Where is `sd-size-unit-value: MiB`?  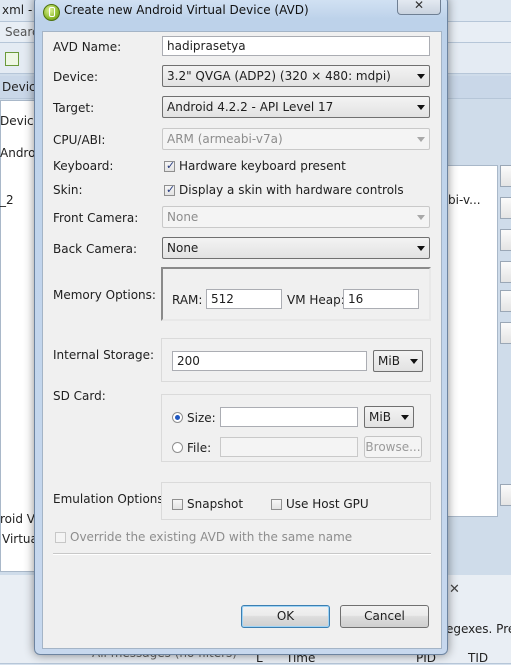 sd-size-unit-value: MiB is located at coordinates (380, 417).